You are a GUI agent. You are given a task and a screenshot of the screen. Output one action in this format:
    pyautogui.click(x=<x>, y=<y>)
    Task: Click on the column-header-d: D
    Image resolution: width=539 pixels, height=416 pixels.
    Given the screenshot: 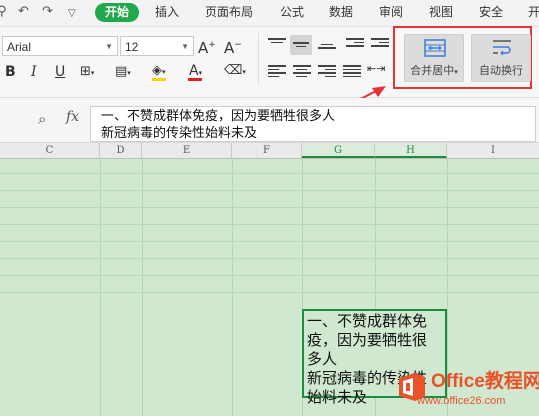 What is the action you would take?
    pyautogui.click(x=121, y=150)
    